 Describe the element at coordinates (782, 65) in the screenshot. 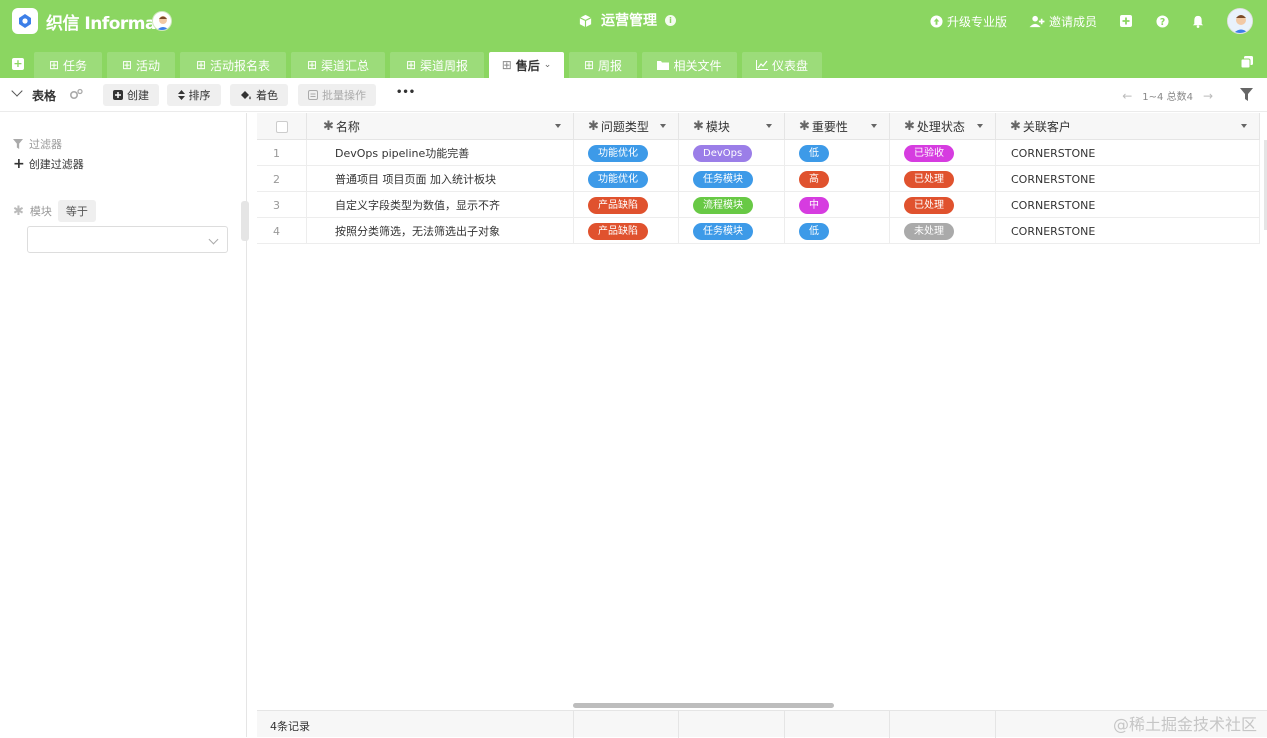

I see `tab-dashboard: 仪表盘` at that location.